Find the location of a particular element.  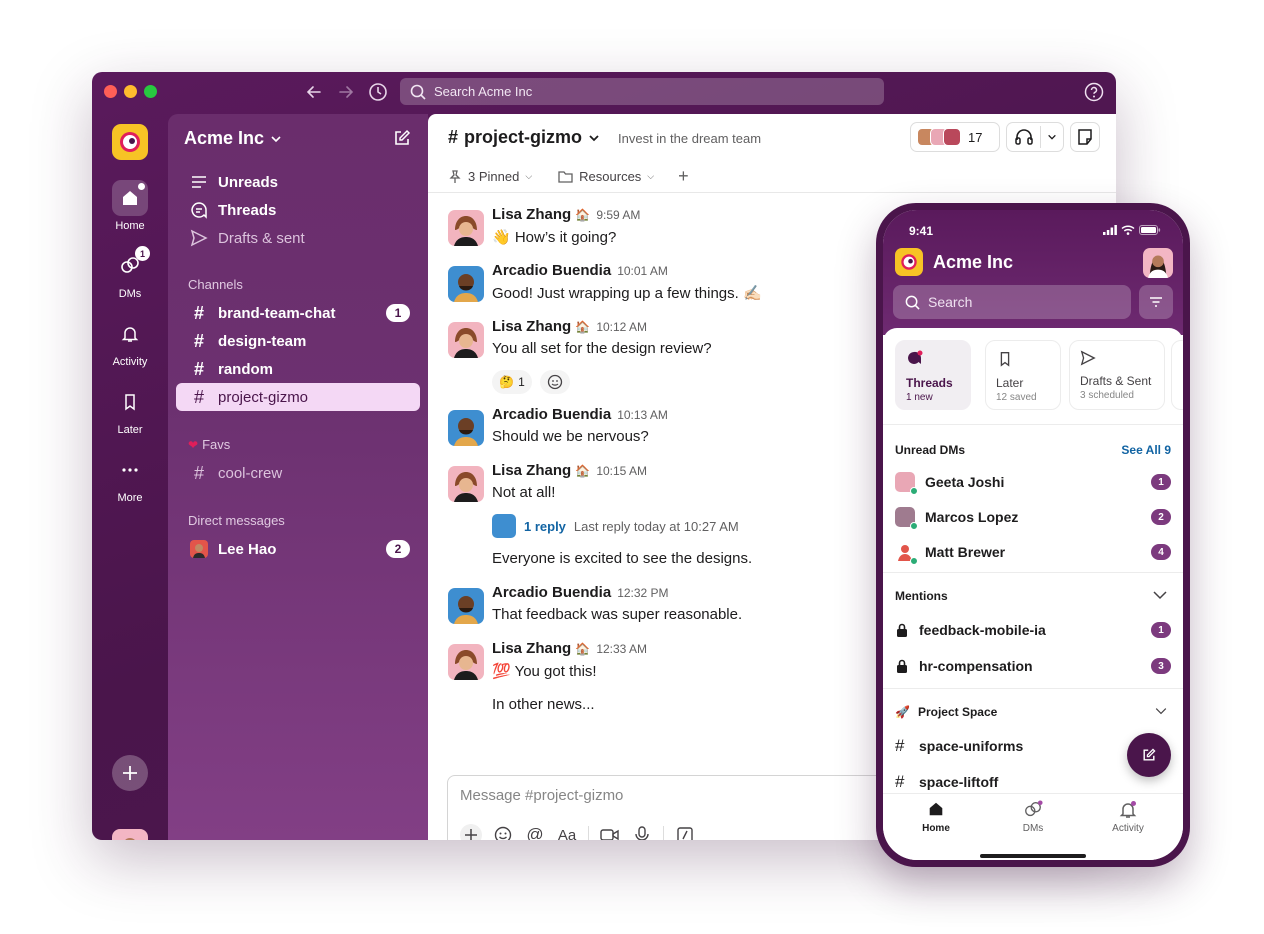

add-workspace-button is located at coordinates (130, 773).